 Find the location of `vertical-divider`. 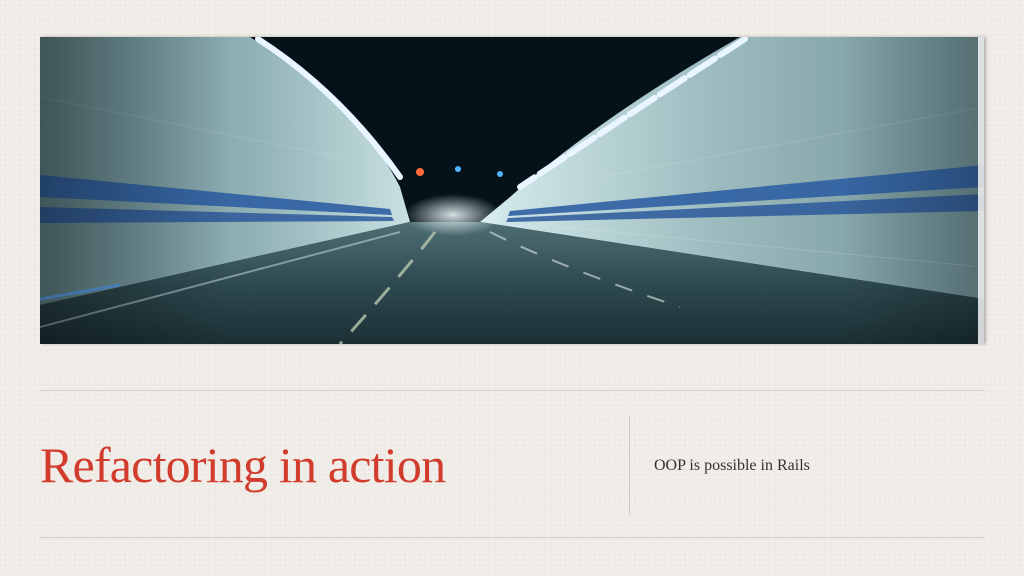

vertical-divider is located at coordinates (629, 465).